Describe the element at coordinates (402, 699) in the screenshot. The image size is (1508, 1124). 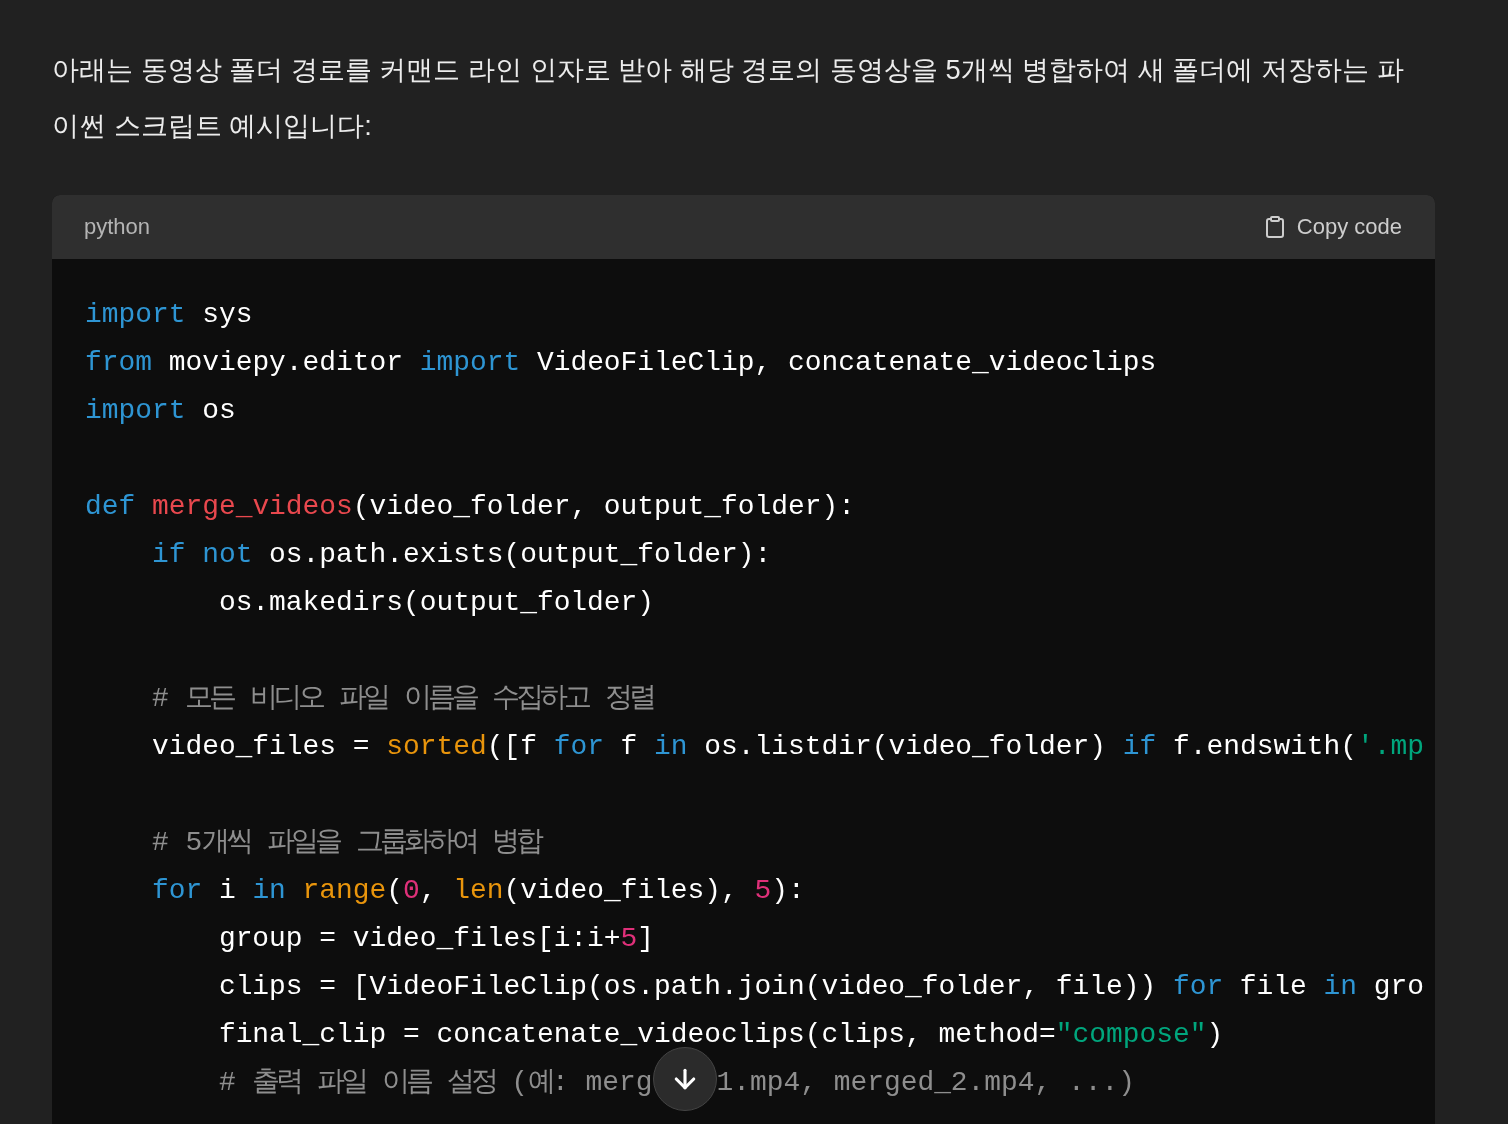
I see `code-line: # 모든 비디오 파일 이름을 수집하고 정렬` at that location.